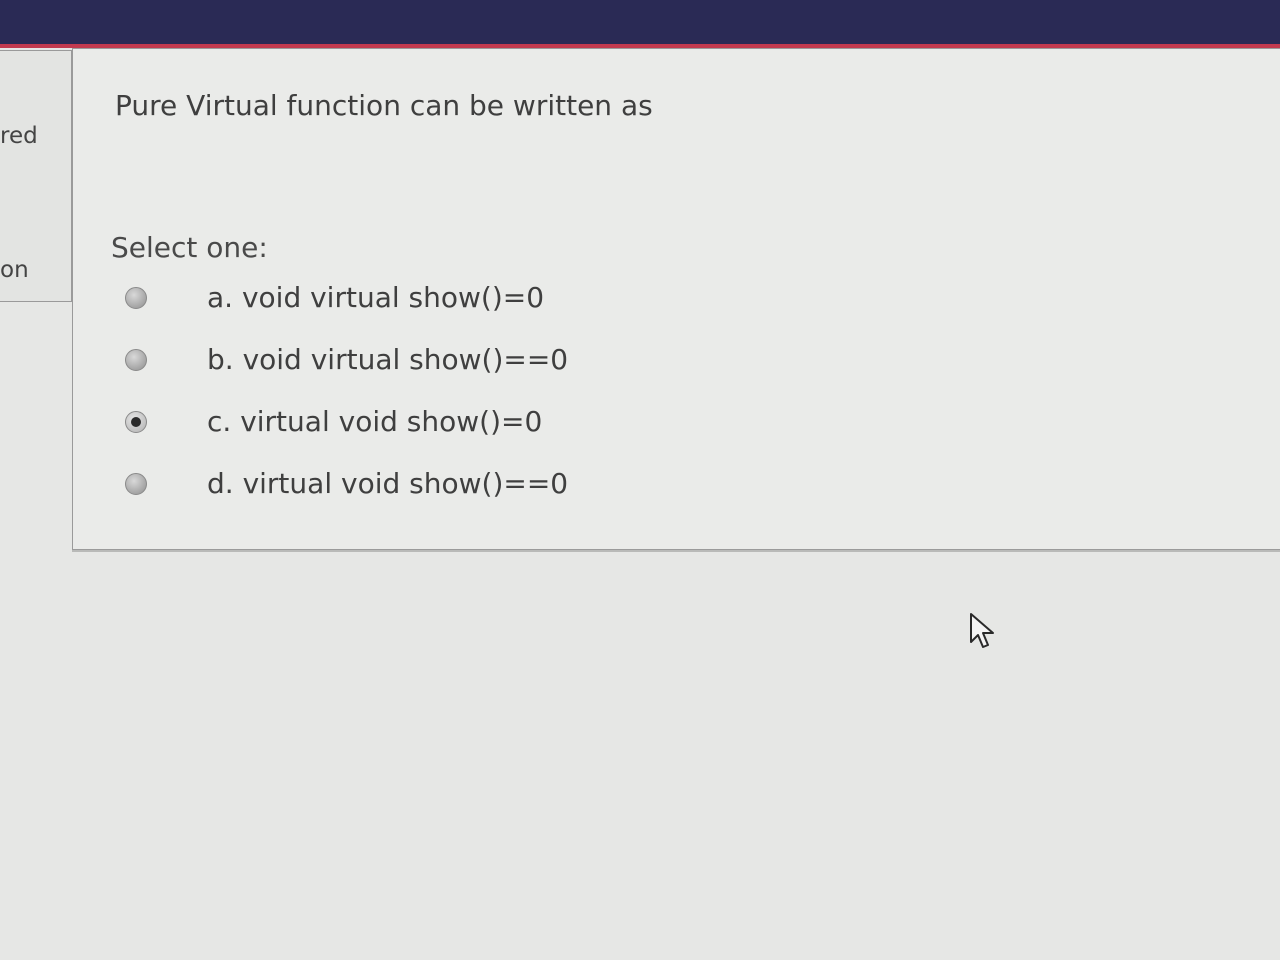 The height and width of the screenshot is (960, 1280). I want to click on question-info-panel: red on, so click(36, 176).